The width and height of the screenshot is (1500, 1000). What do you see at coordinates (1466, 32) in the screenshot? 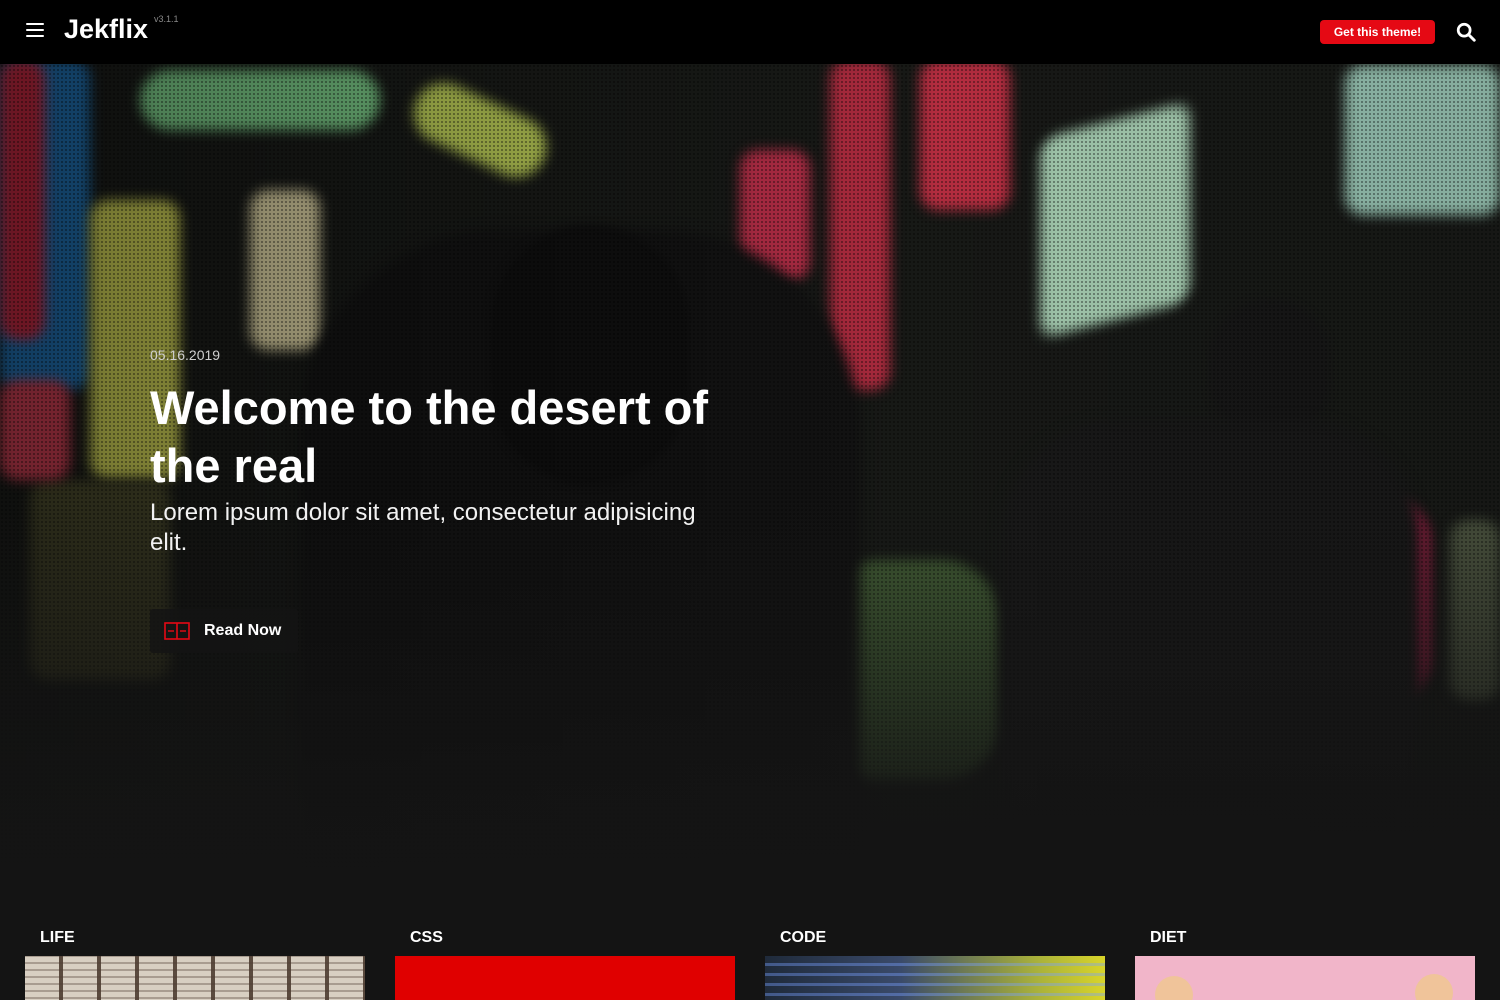
I see `search-icon` at bounding box center [1466, 32].